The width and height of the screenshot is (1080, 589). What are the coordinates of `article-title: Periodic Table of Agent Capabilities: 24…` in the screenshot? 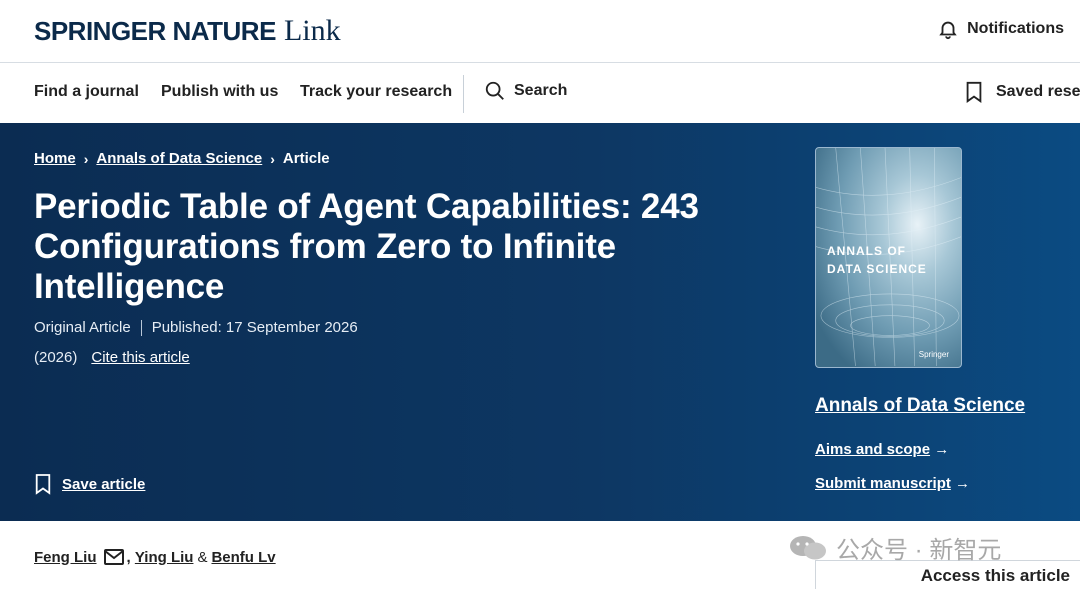 It's located at (366, 246).